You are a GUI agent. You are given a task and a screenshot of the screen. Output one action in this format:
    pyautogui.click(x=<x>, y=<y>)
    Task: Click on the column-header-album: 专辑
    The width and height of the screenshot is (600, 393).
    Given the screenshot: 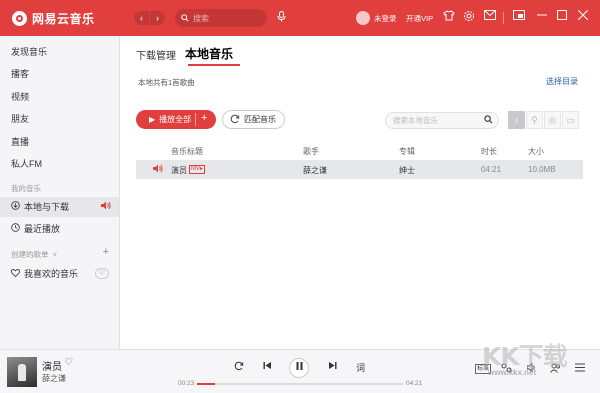 What is the action you would take?
    pyautogui.click(x=407, y=151)
    